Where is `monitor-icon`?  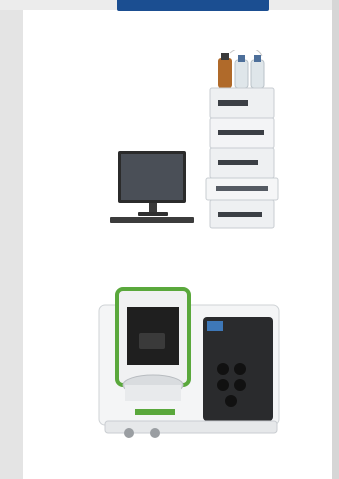 monitor-icon is located at coordinates (152, 187).